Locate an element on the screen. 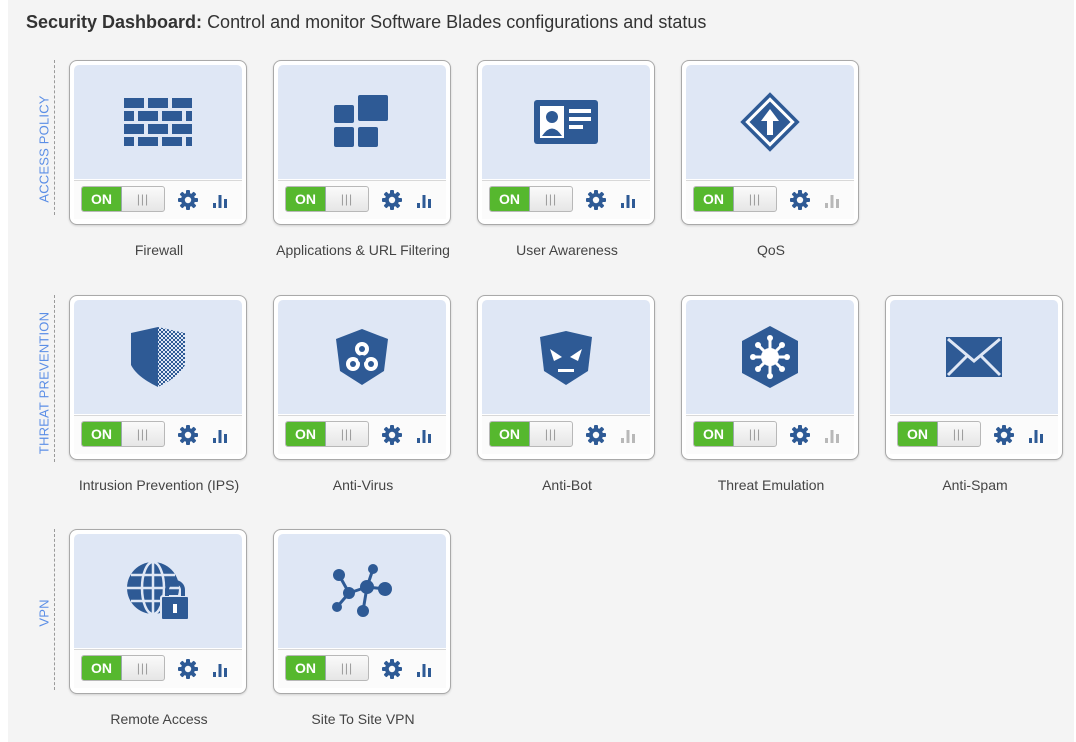 This screenshot has height=742, width=1076. blade-qos: ON ||| QoS is located at coordinates (771, 161).